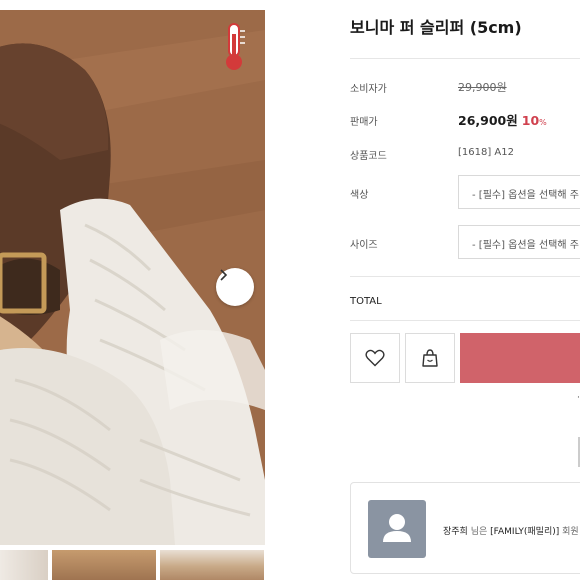  I want to click on consumer-price-value: 29,900원, so click(482, 87).